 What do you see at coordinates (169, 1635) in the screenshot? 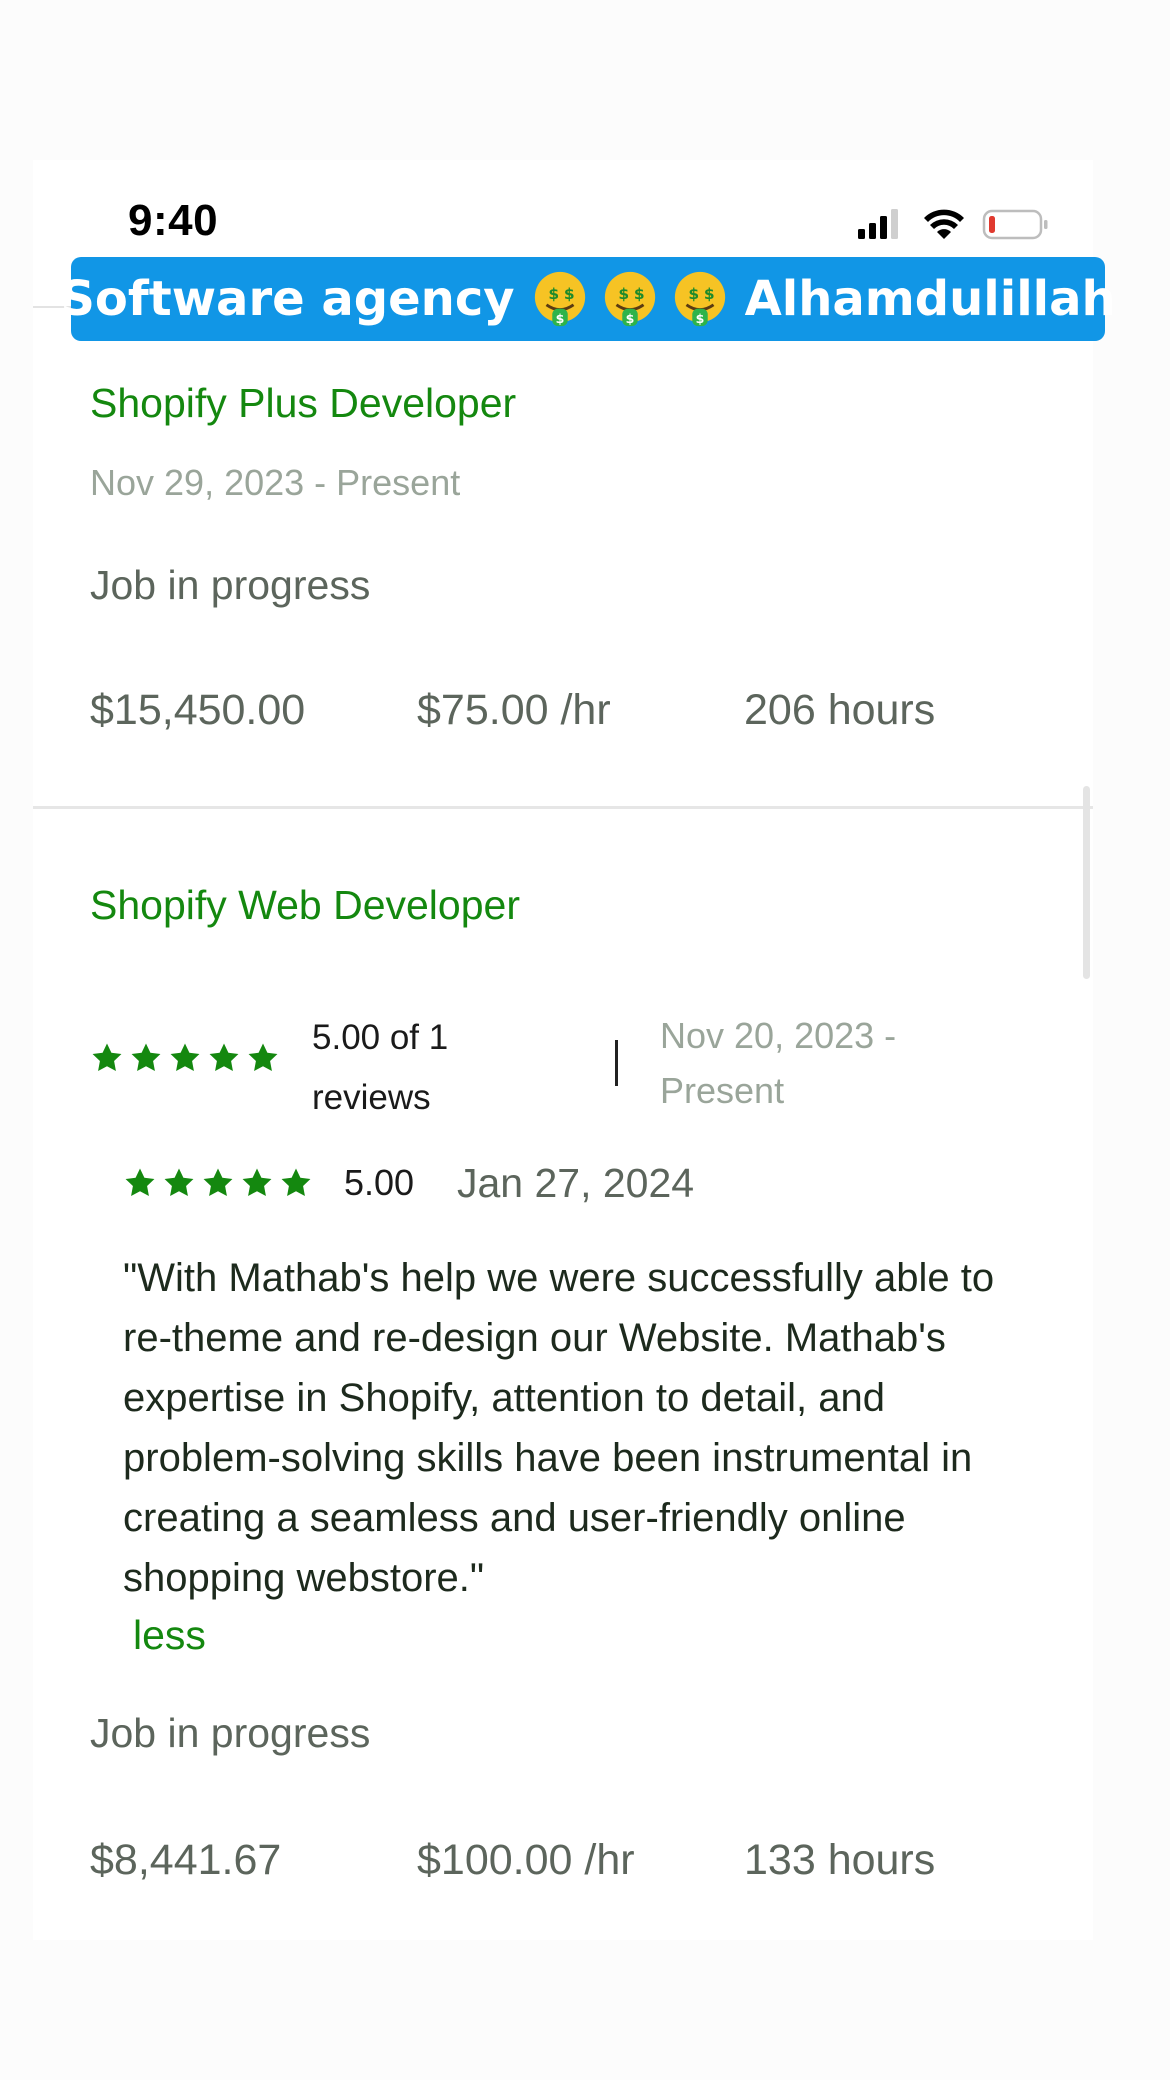
I see `less-link: less` at bounding box center [169, 1635].